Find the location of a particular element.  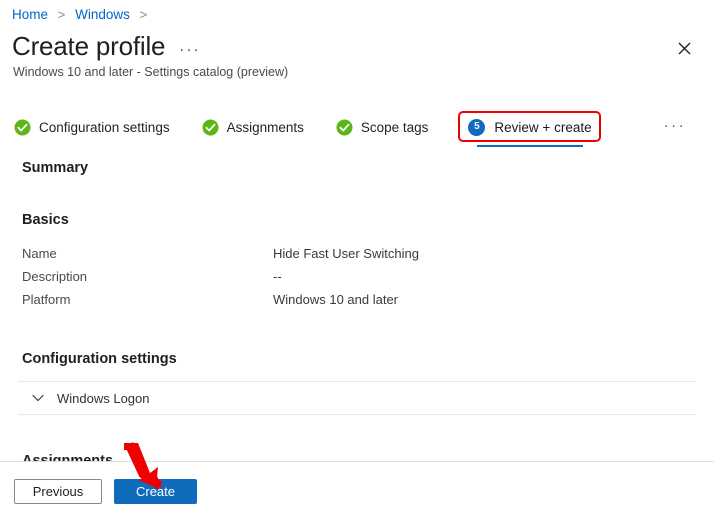

tab-scope-tags: Scope tags is located at coordinates (382, 127).